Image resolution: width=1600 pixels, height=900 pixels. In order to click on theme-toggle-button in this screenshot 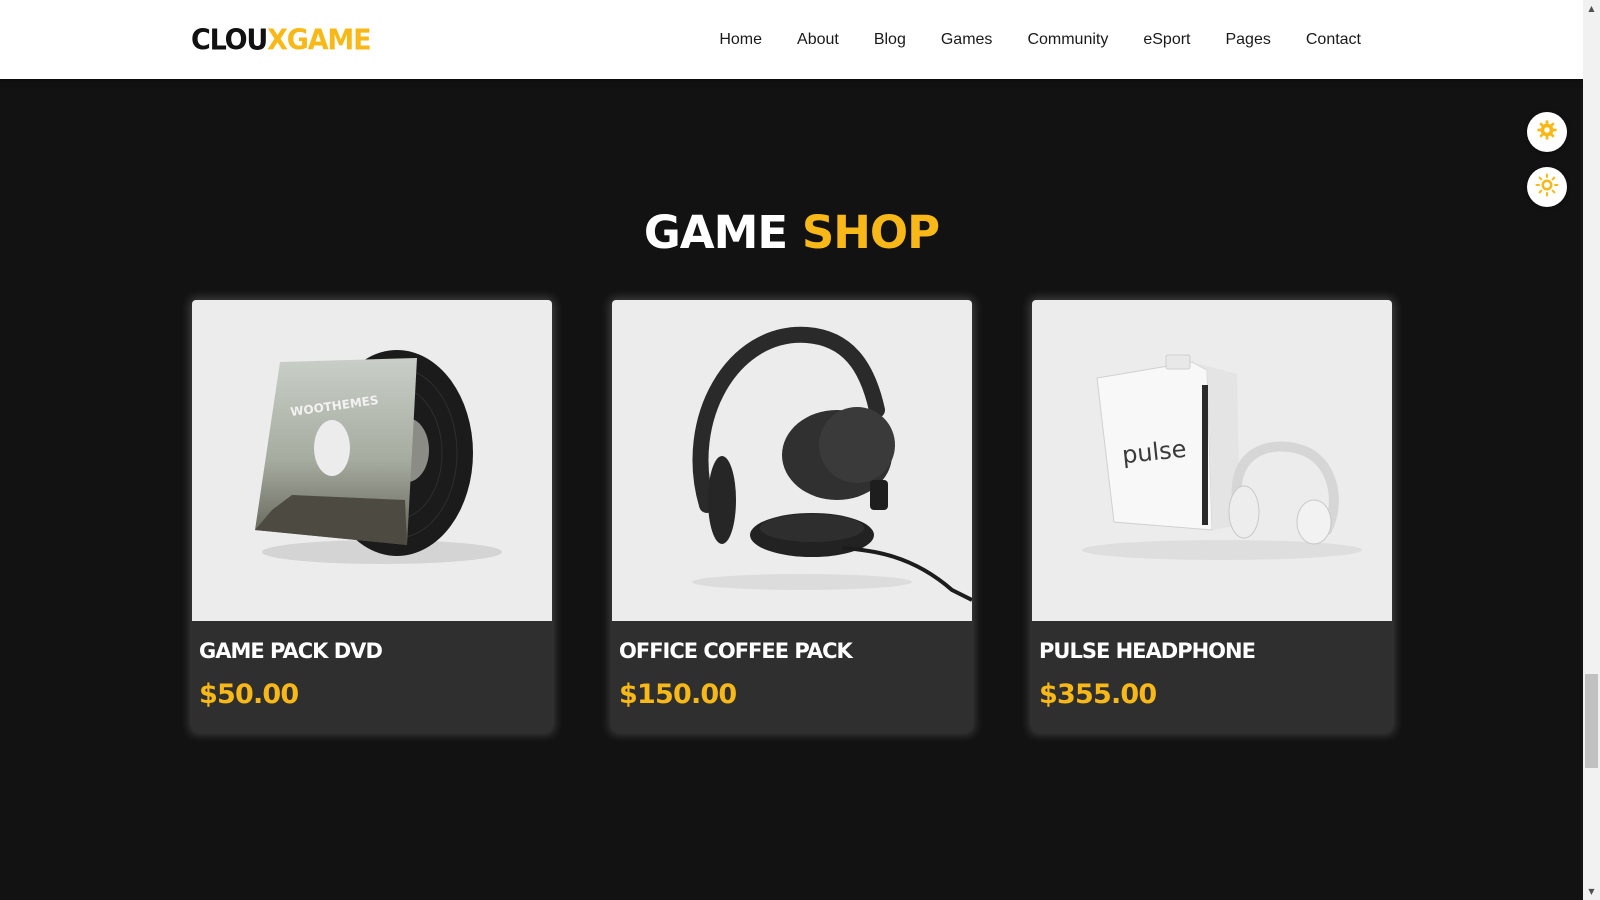, I will do `click(1547, 187)`.